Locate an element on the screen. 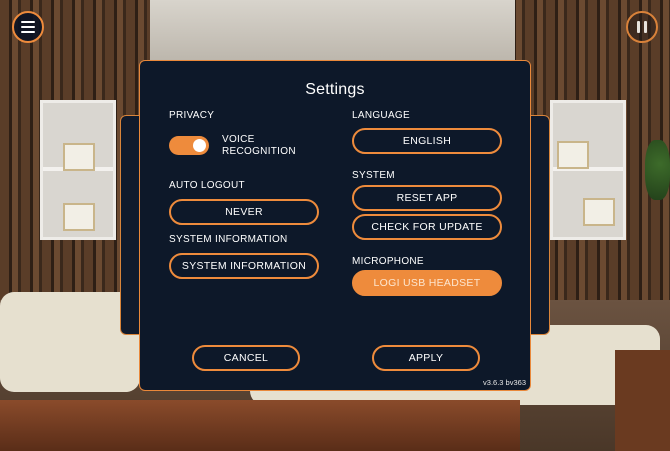 The height and width of the screenshot is (451, 670). apply-button: APPLY is located at coordinates (426, 358).